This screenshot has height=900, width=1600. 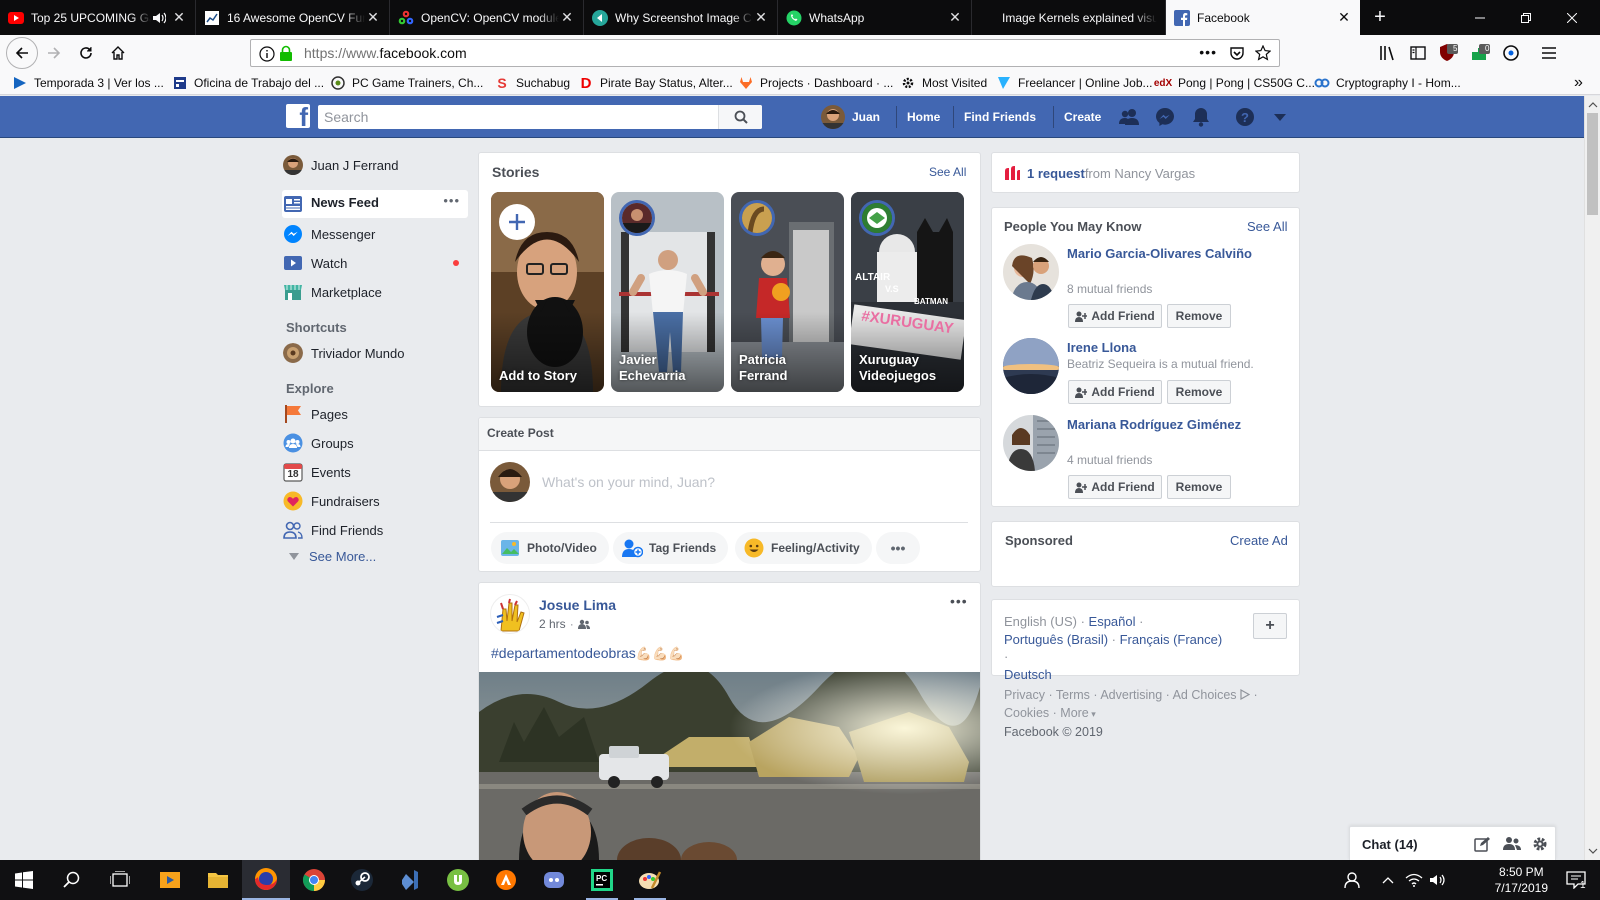 I want to click on create-link: Create, so click(x=1077, y=117).